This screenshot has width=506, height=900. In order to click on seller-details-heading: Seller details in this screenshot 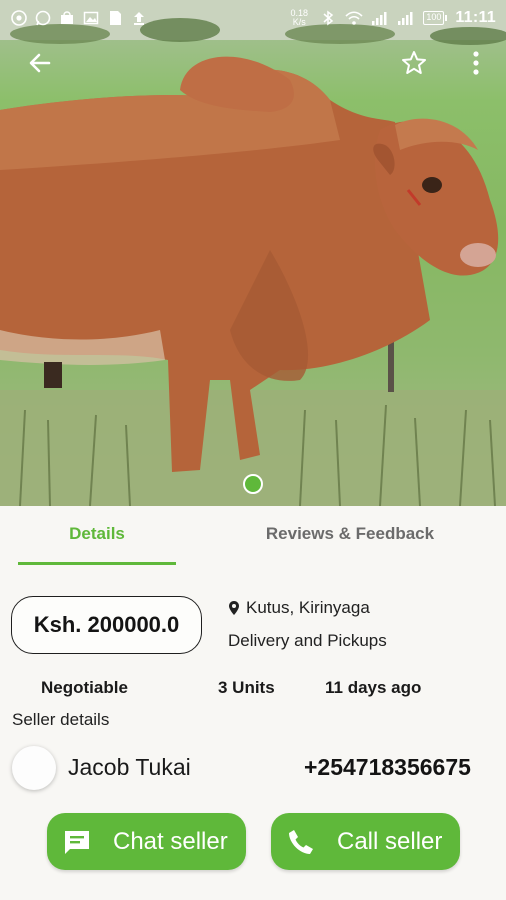, I will do `click(61, 719)`.